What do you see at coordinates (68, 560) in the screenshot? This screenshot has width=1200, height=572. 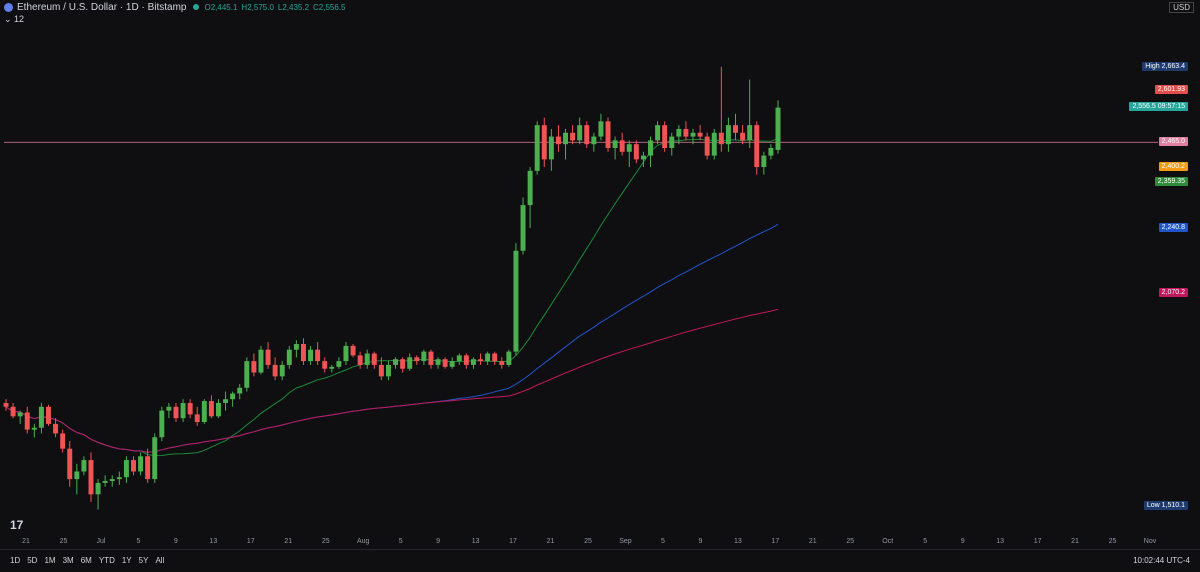 I see `range-3m: 3M` at bounding box center [68, 560].